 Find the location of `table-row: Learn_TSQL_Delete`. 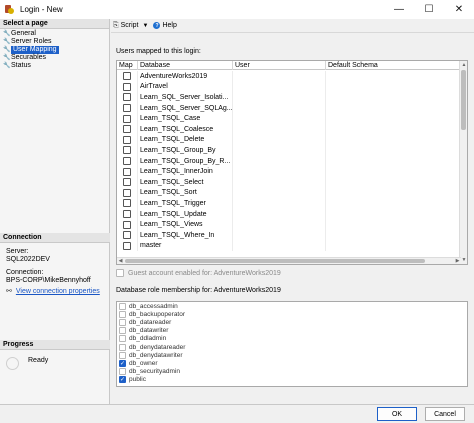

table-row: Learn_TSQL_Delete is located at coordinates (289, 140).